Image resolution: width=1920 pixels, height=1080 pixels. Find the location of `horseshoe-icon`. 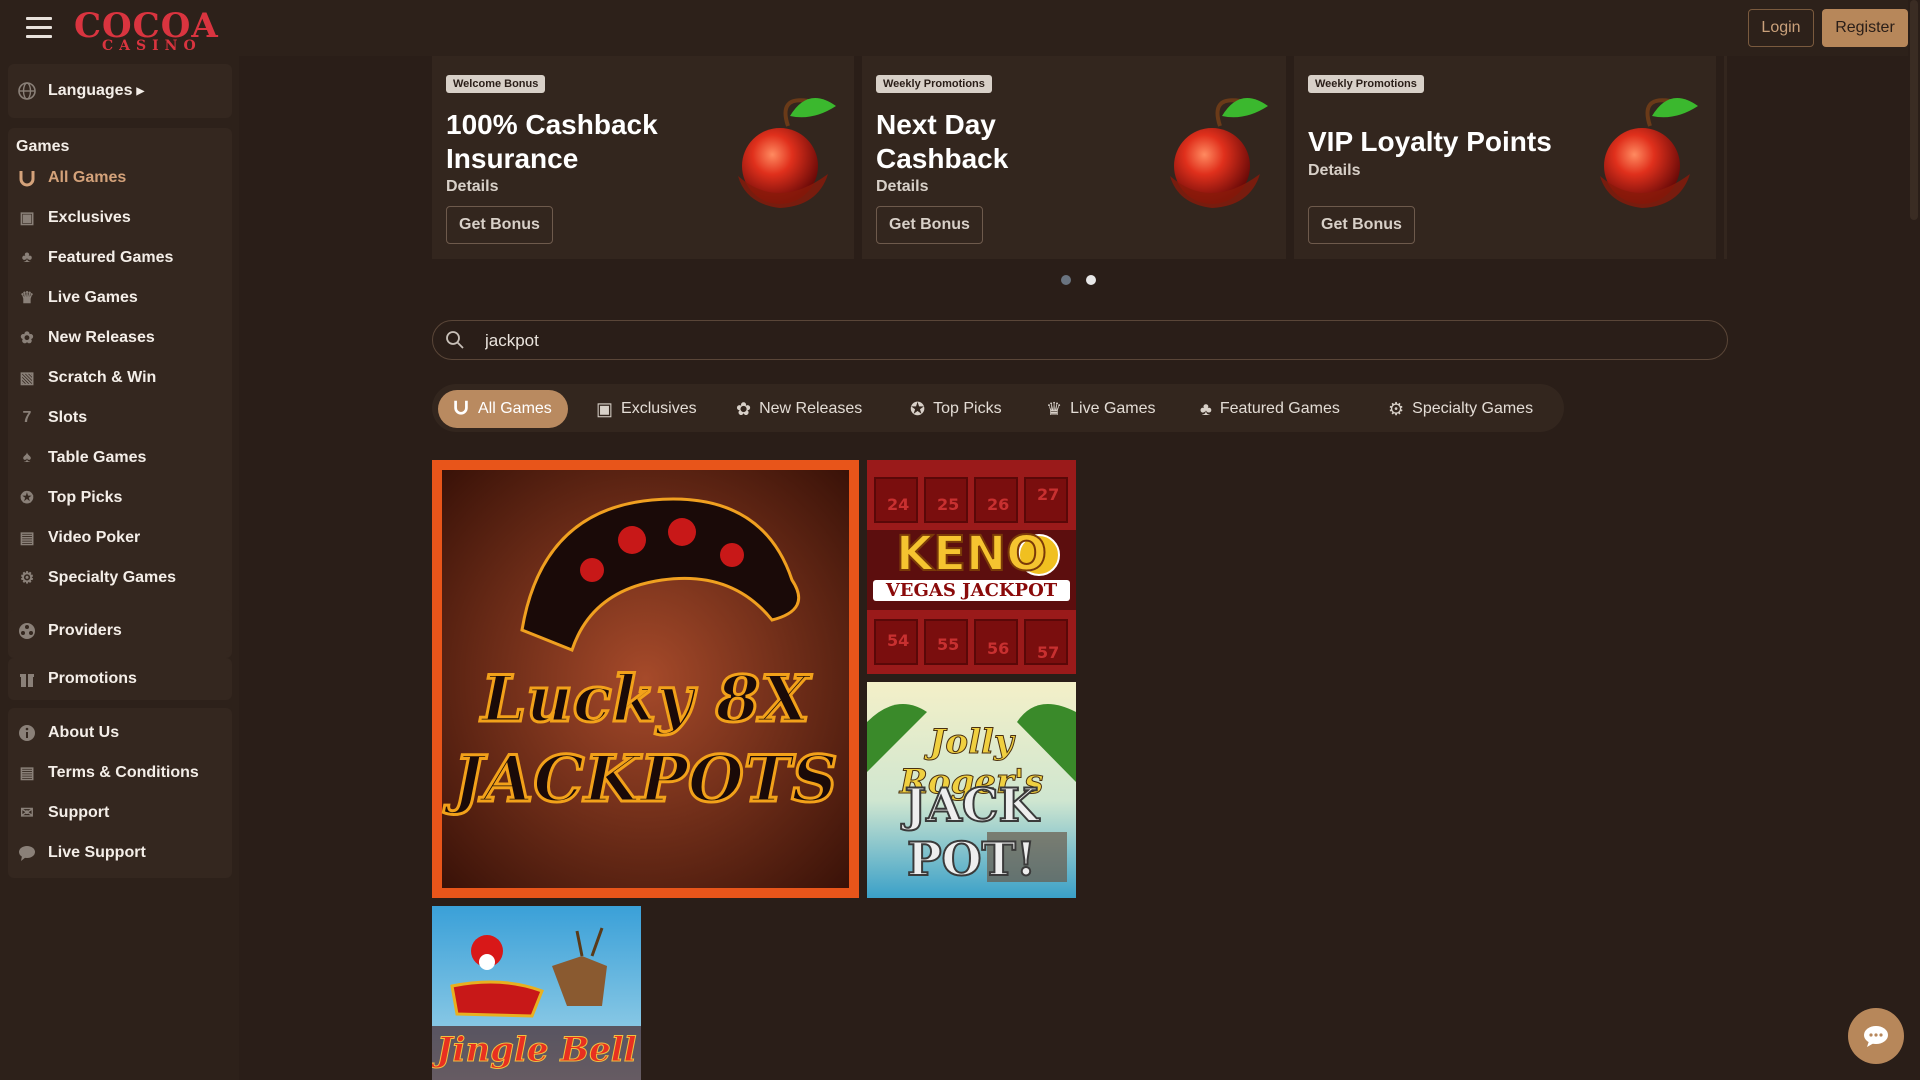

horseshoe-icon is located at coordinates (461, 409).